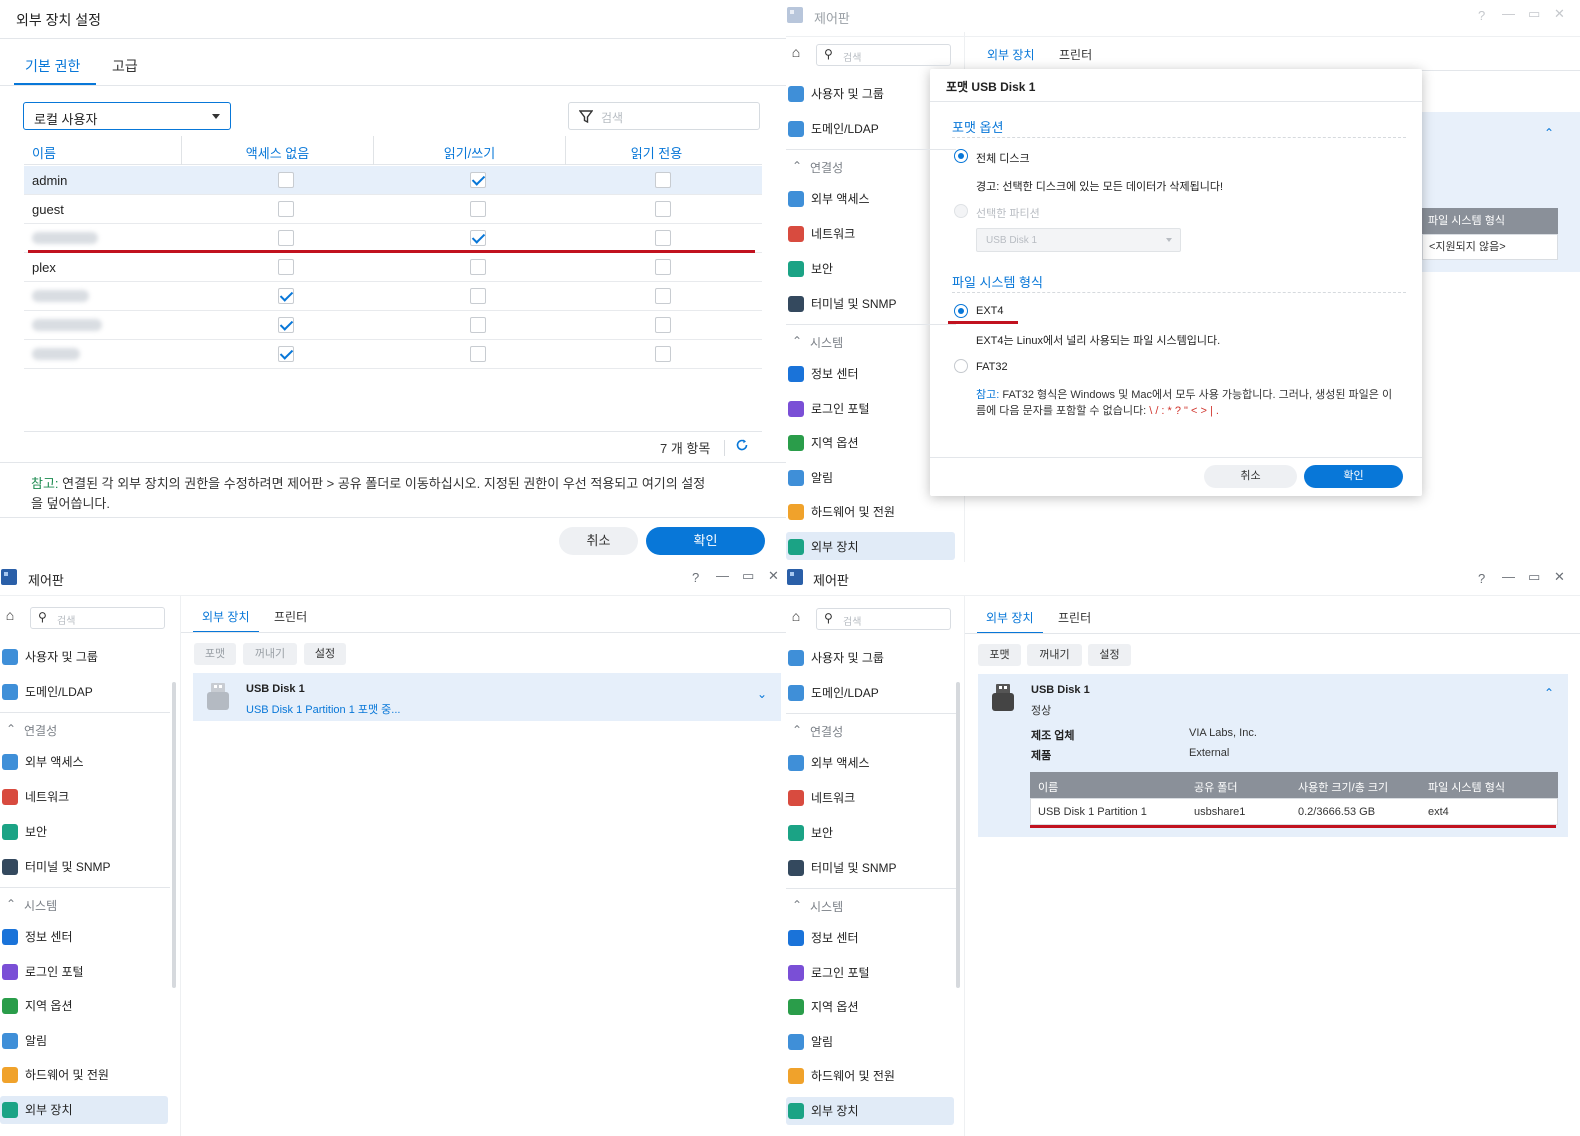  I want to click on format-button: 포맷, so click(215, 654).